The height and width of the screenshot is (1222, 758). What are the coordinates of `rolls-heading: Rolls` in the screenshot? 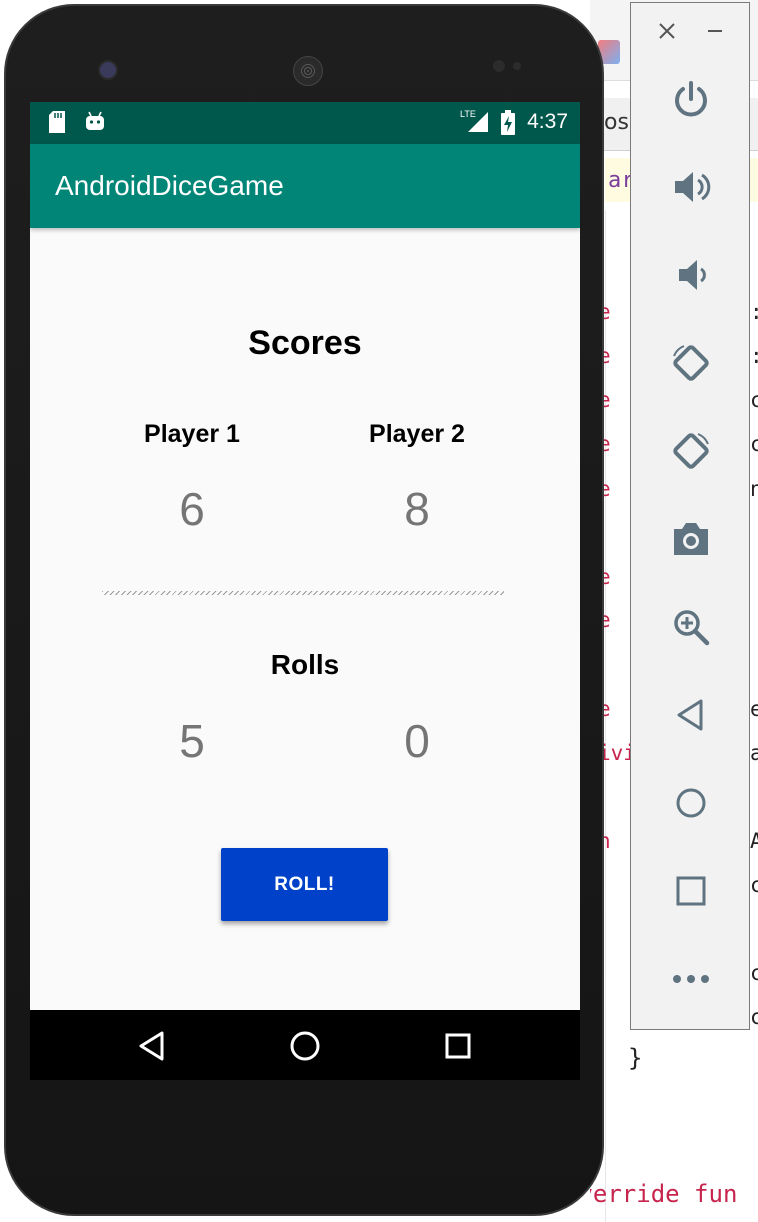 It's located at (305, 664).